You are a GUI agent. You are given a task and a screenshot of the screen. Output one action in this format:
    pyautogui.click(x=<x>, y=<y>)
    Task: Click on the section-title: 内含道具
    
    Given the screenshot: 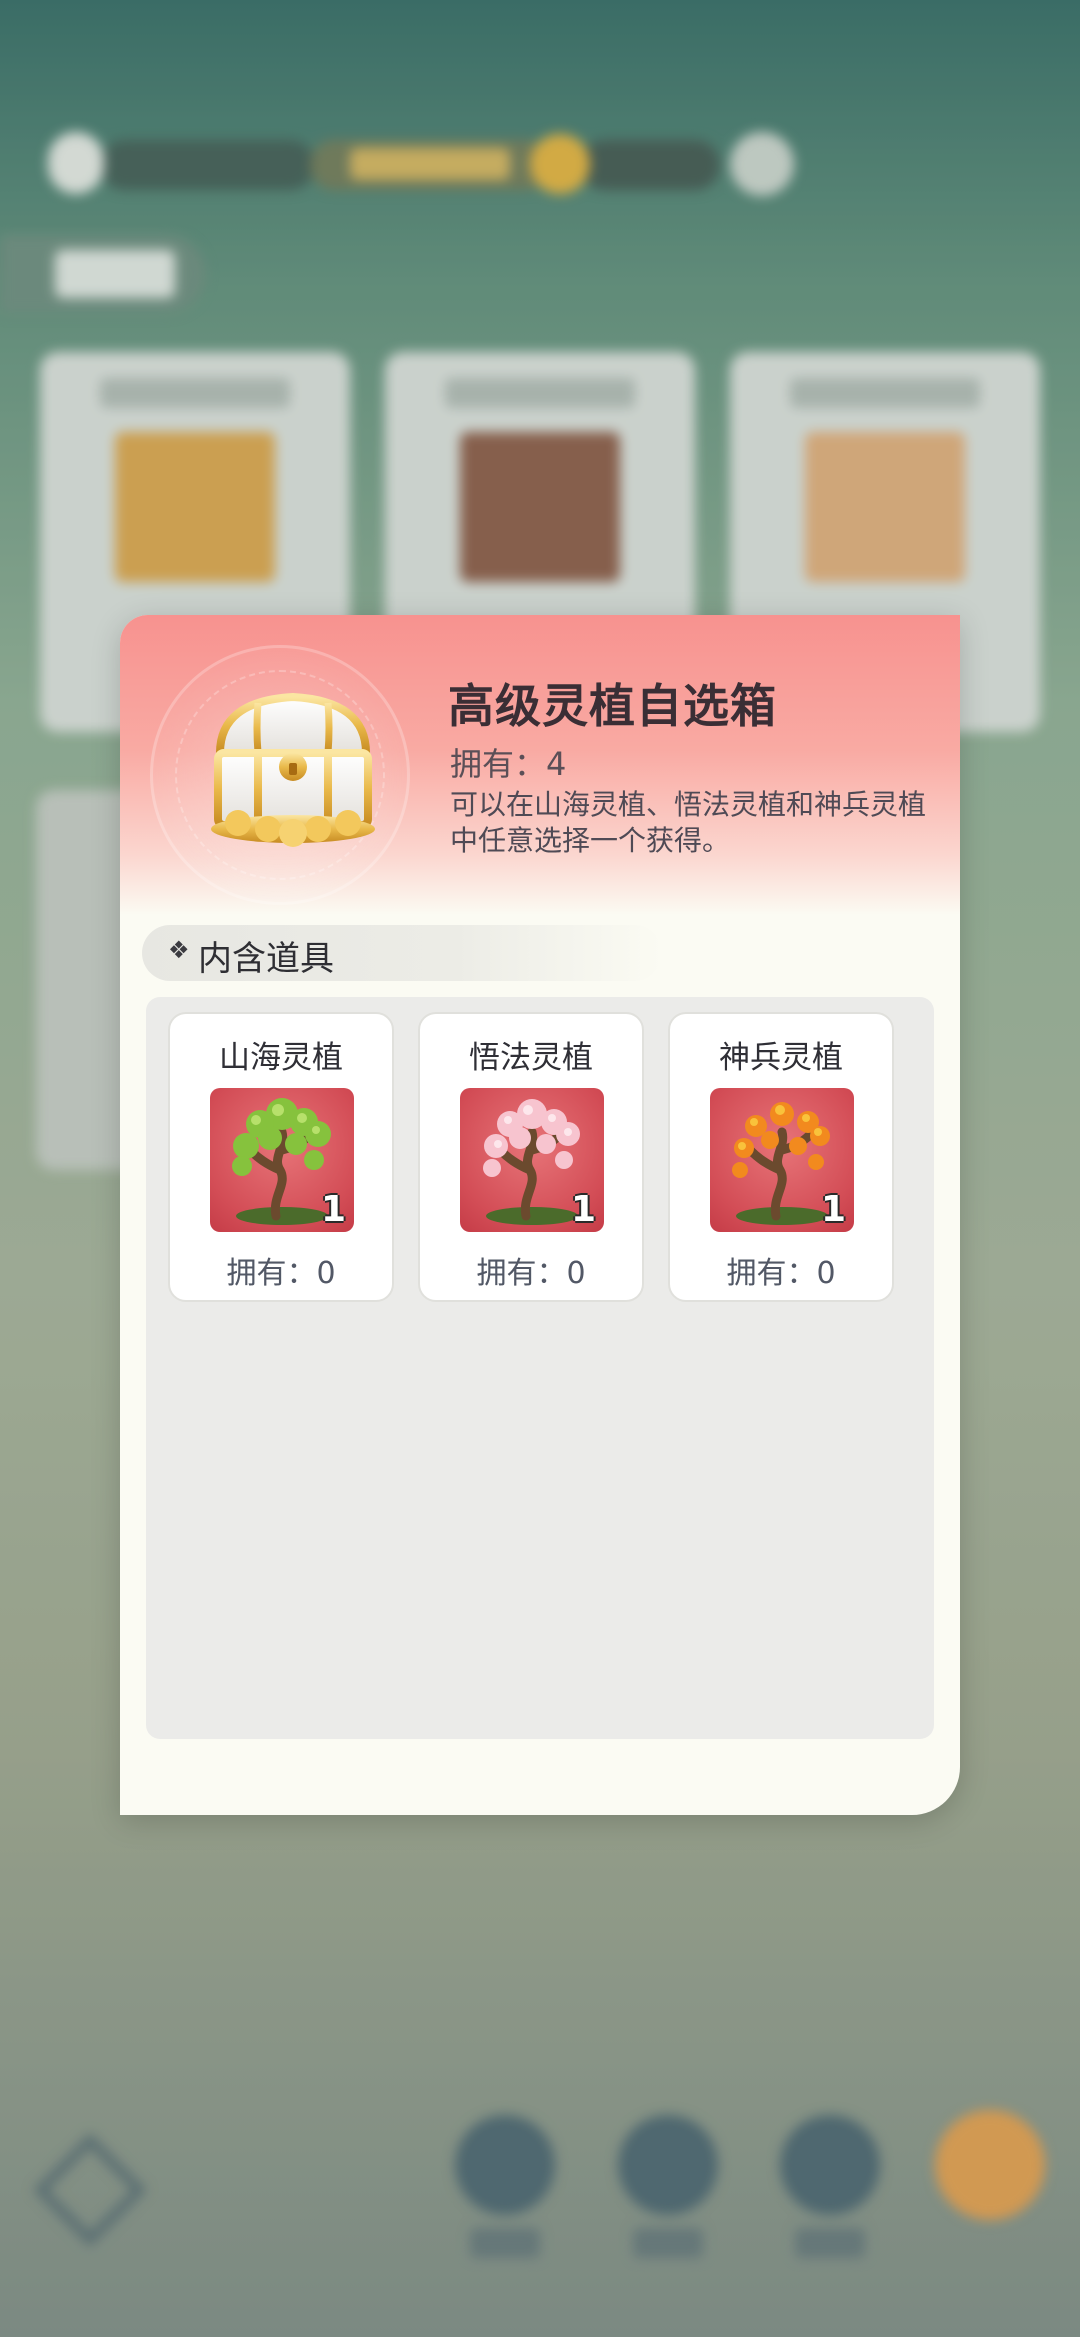 What is the action you would take?
    pyautogui.click(x=266, y=959)
    